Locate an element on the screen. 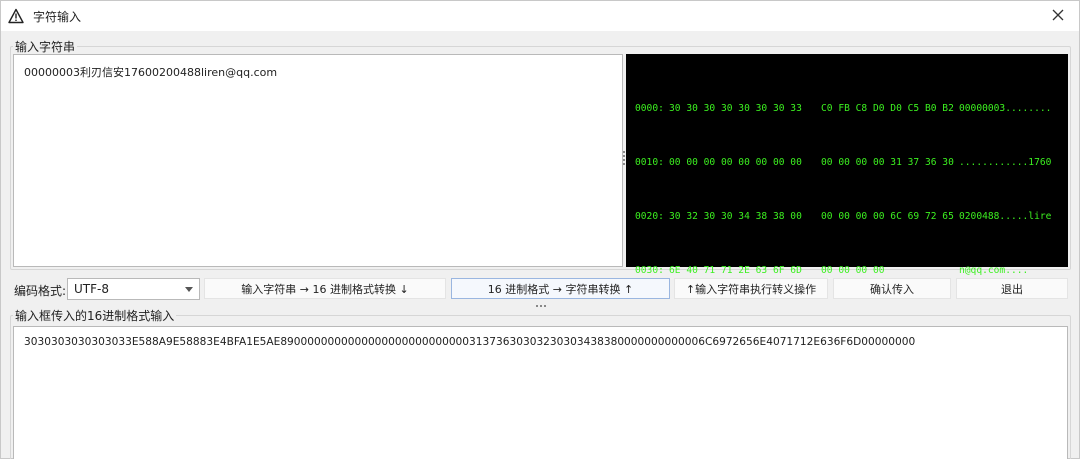 The width and height of the screenshot is (1080, 459). escape-string-button: ↑输入字符串执行转义操作 is located at coordinates (751, 288).